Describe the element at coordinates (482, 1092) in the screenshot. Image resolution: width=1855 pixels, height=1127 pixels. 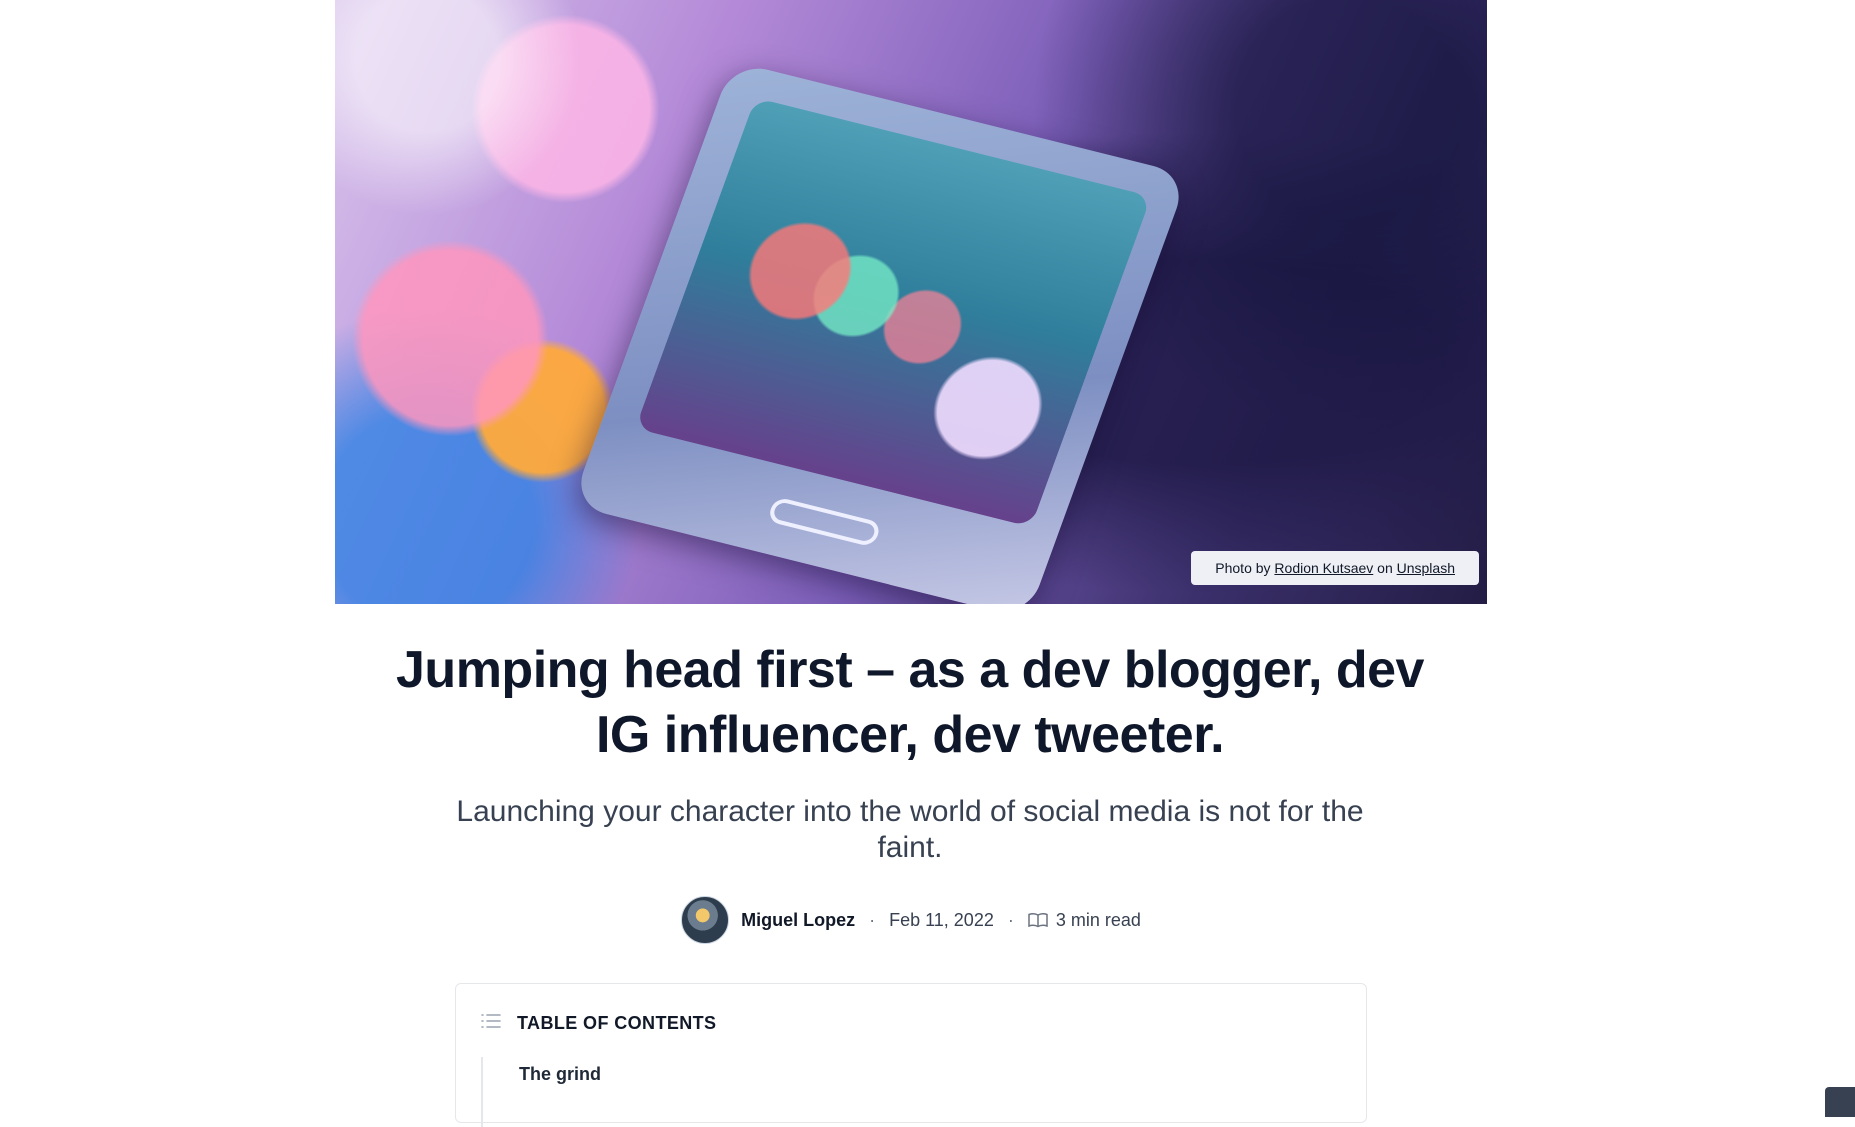
I see `toc-rule` at that location.